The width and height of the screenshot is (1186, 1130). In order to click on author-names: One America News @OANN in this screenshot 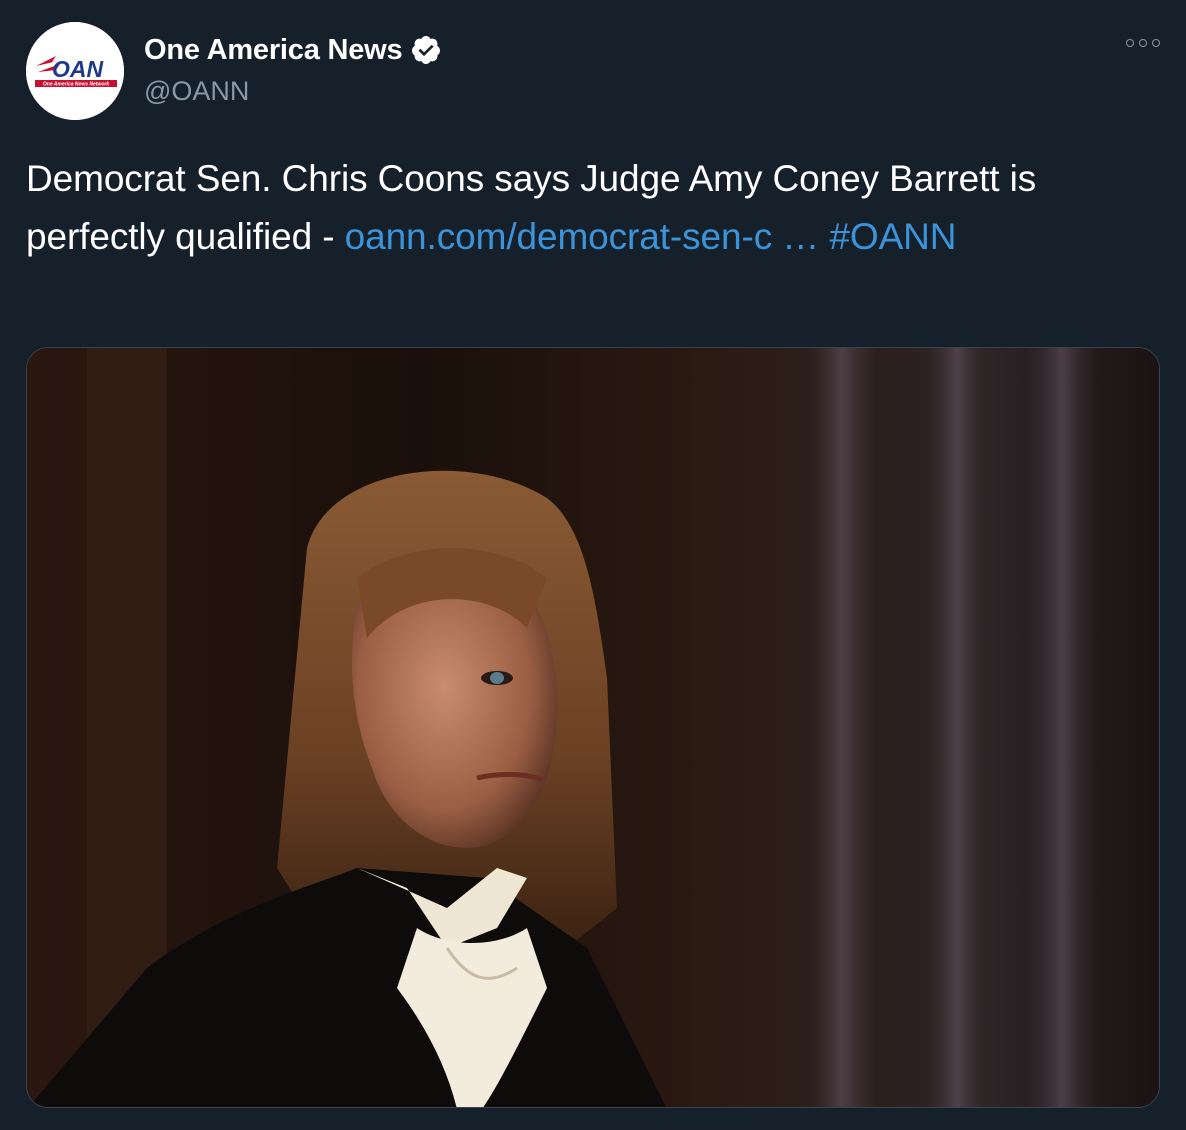, I will do `click(293, 68)`.